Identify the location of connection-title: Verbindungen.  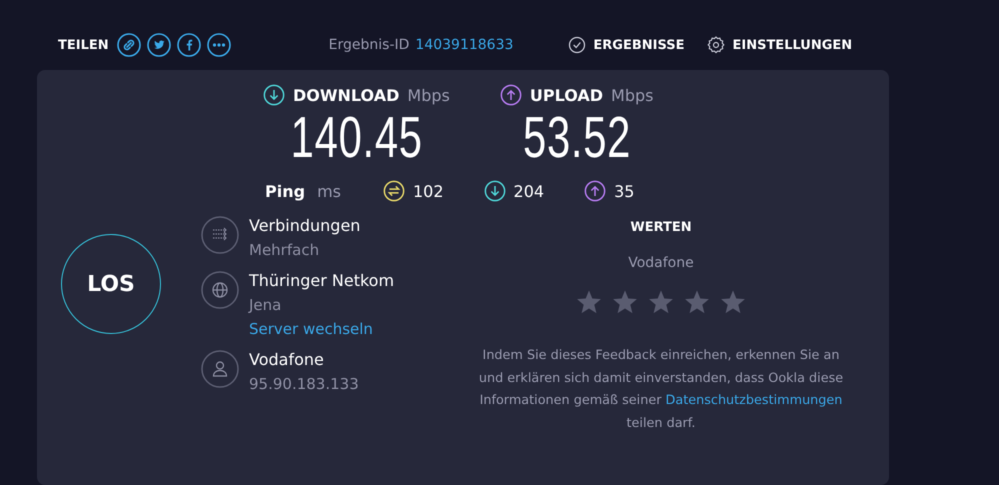
(304, 225).